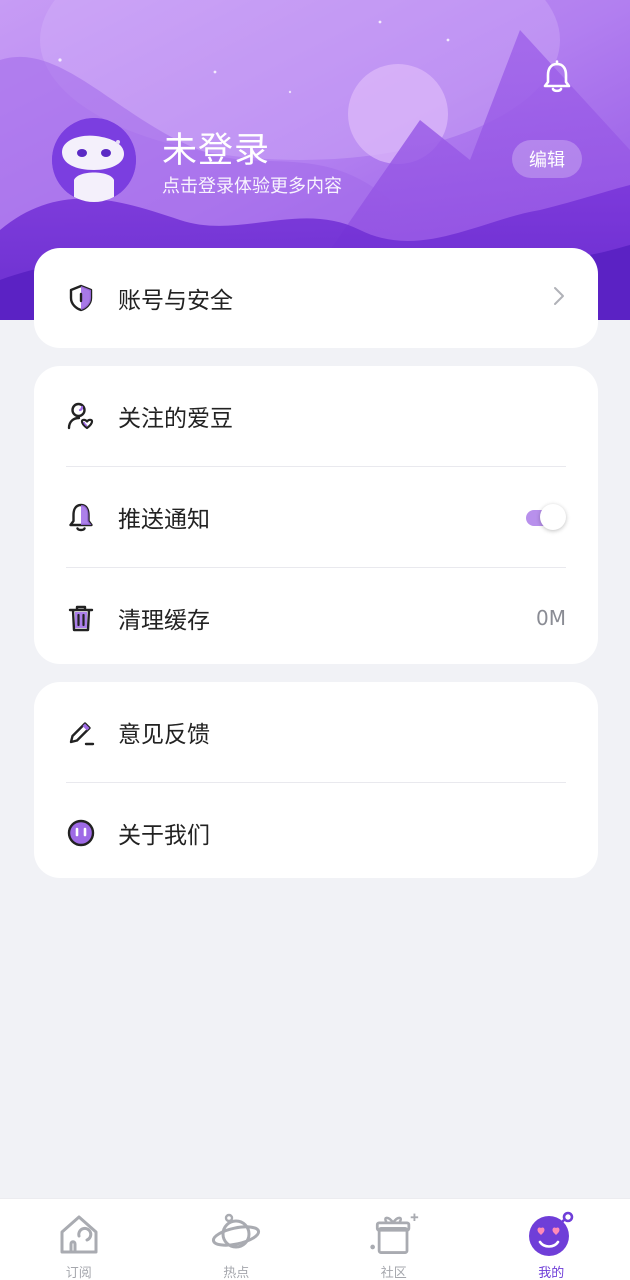  What do you see at coordinates (175, 301) in the screenshot?
I see `menu-item-label: 账号与安全` at bounding box center [175, 301].